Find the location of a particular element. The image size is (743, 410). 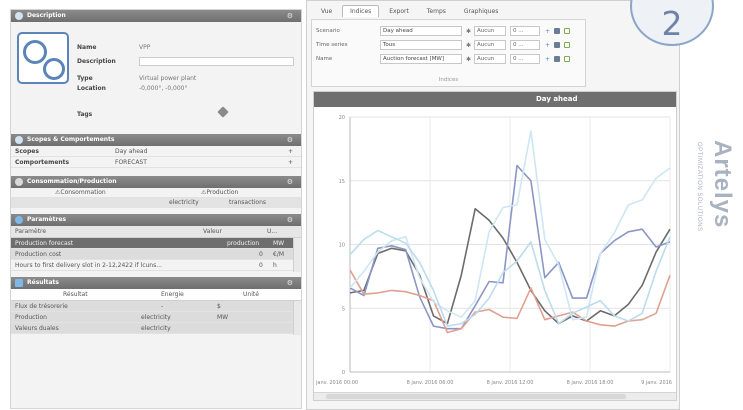

tab-graphiques: Graphiques is located at coordinates (481, 11).